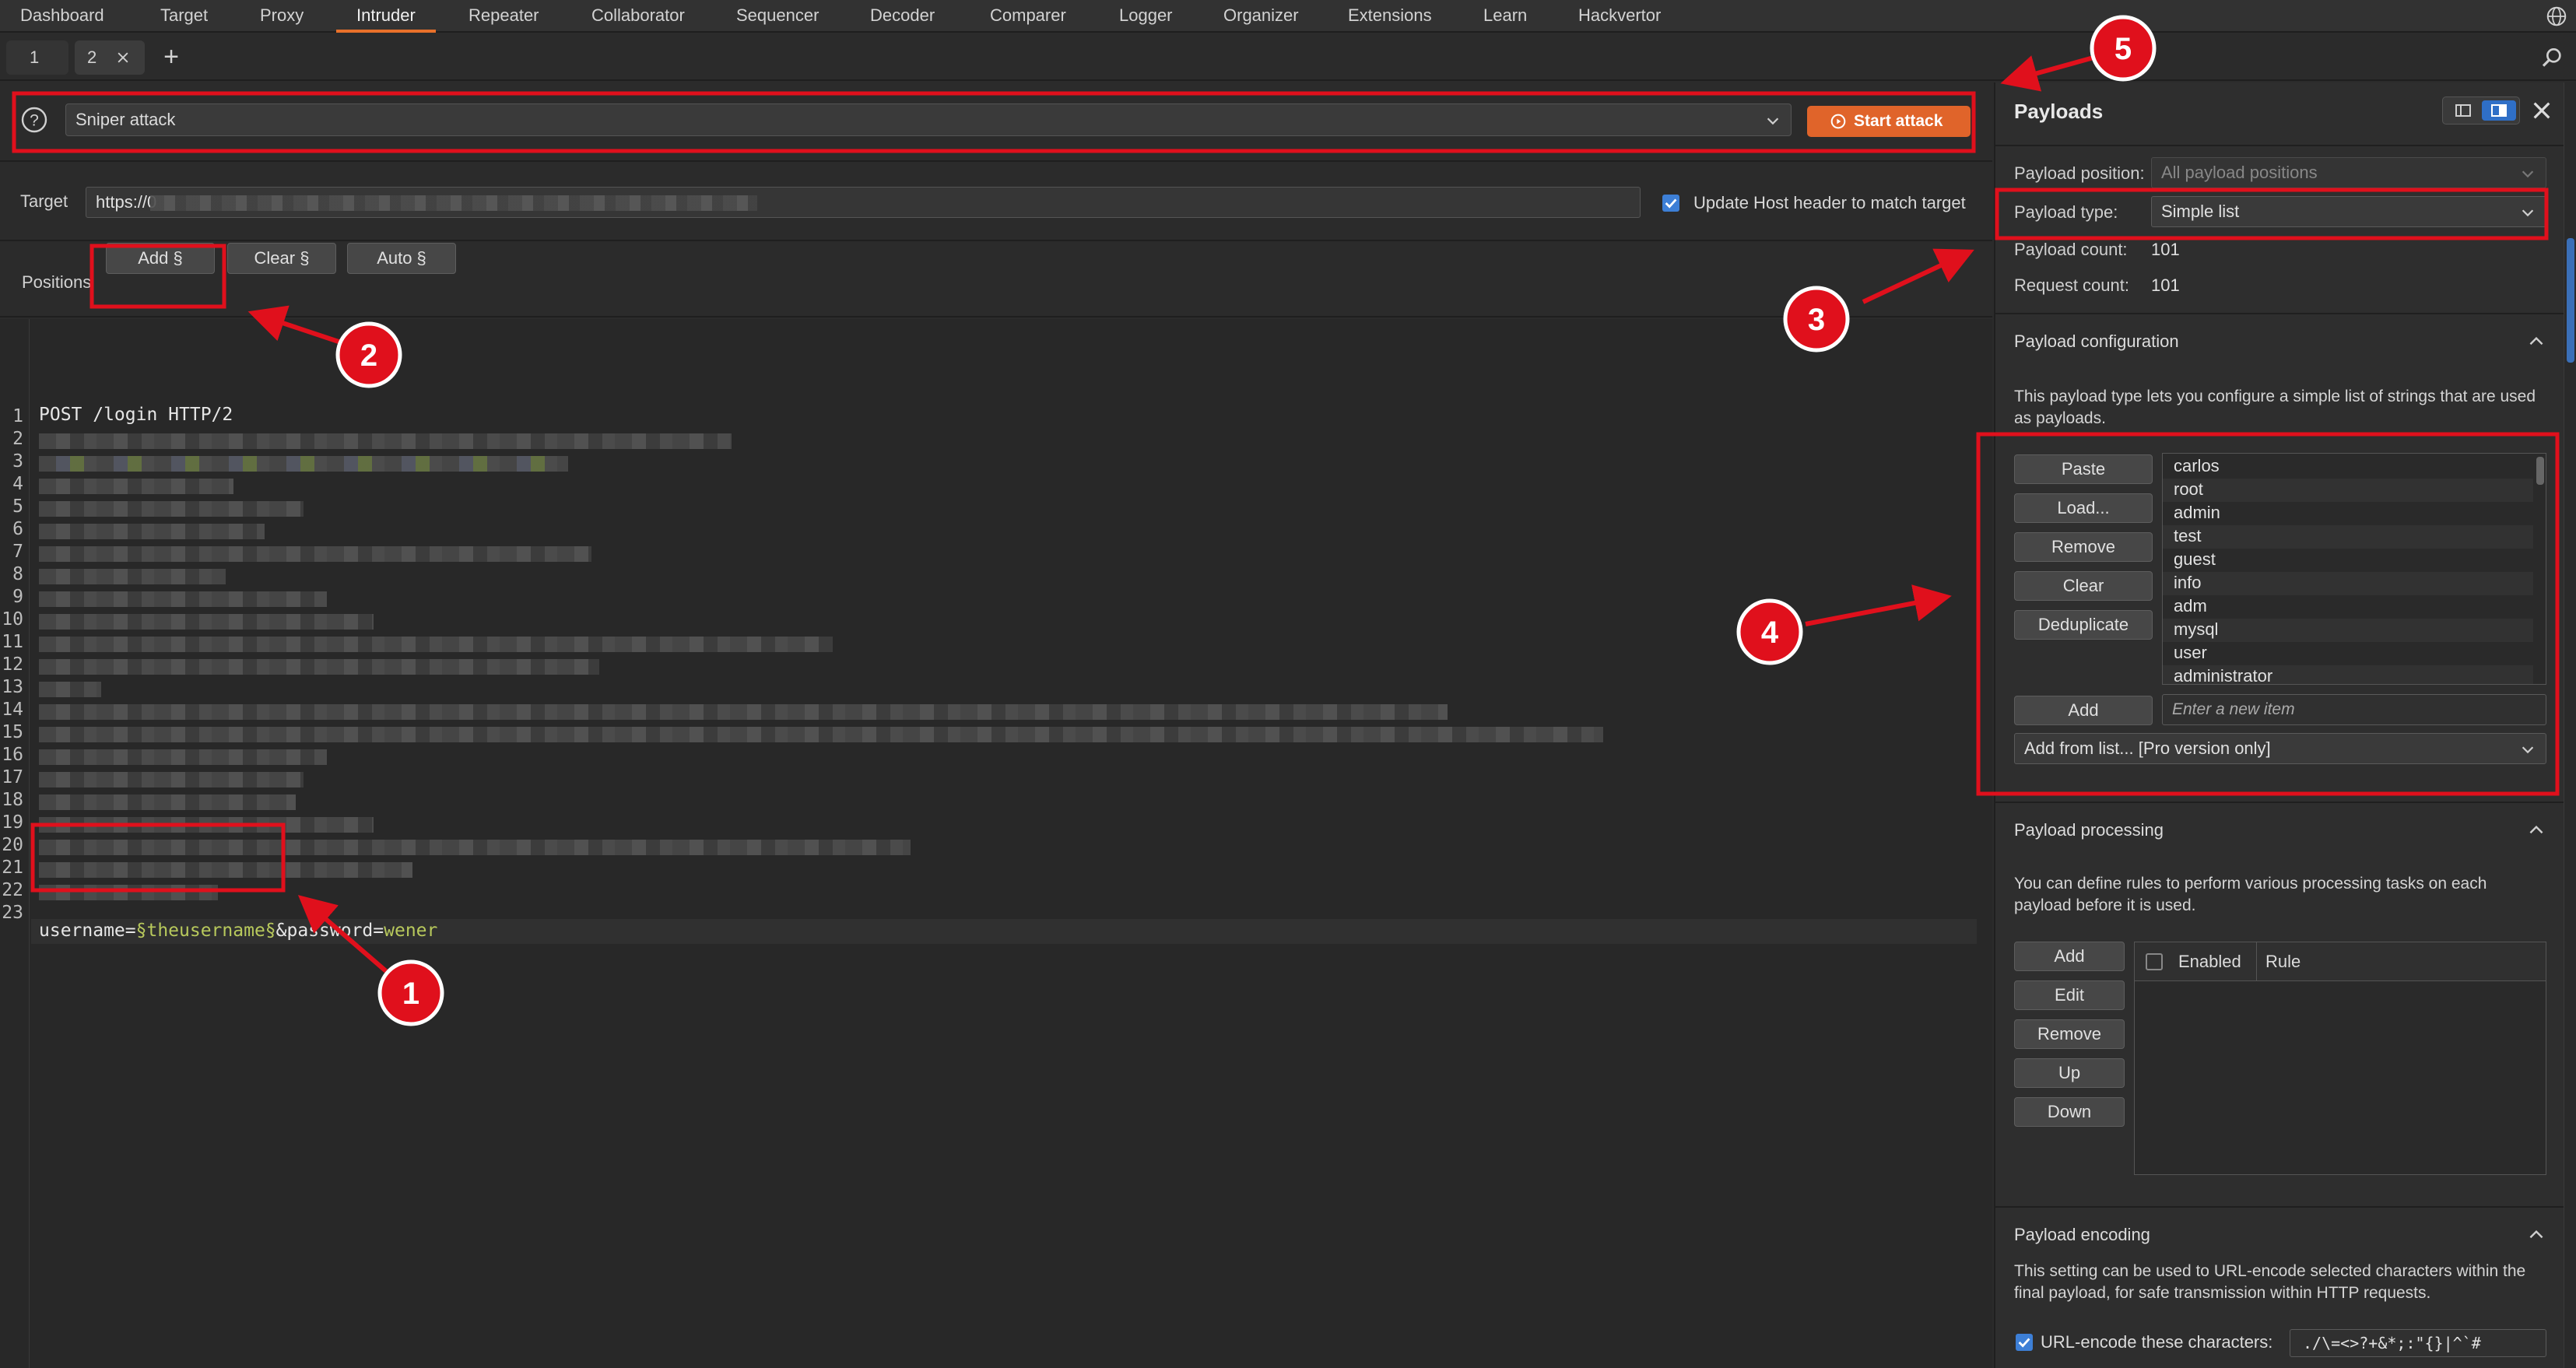 The image size is (2576, 1368). Describe the element at coordinates (1390, 17) in the screenshot. I see `menu-tab-extensions: Extensions` at that location.